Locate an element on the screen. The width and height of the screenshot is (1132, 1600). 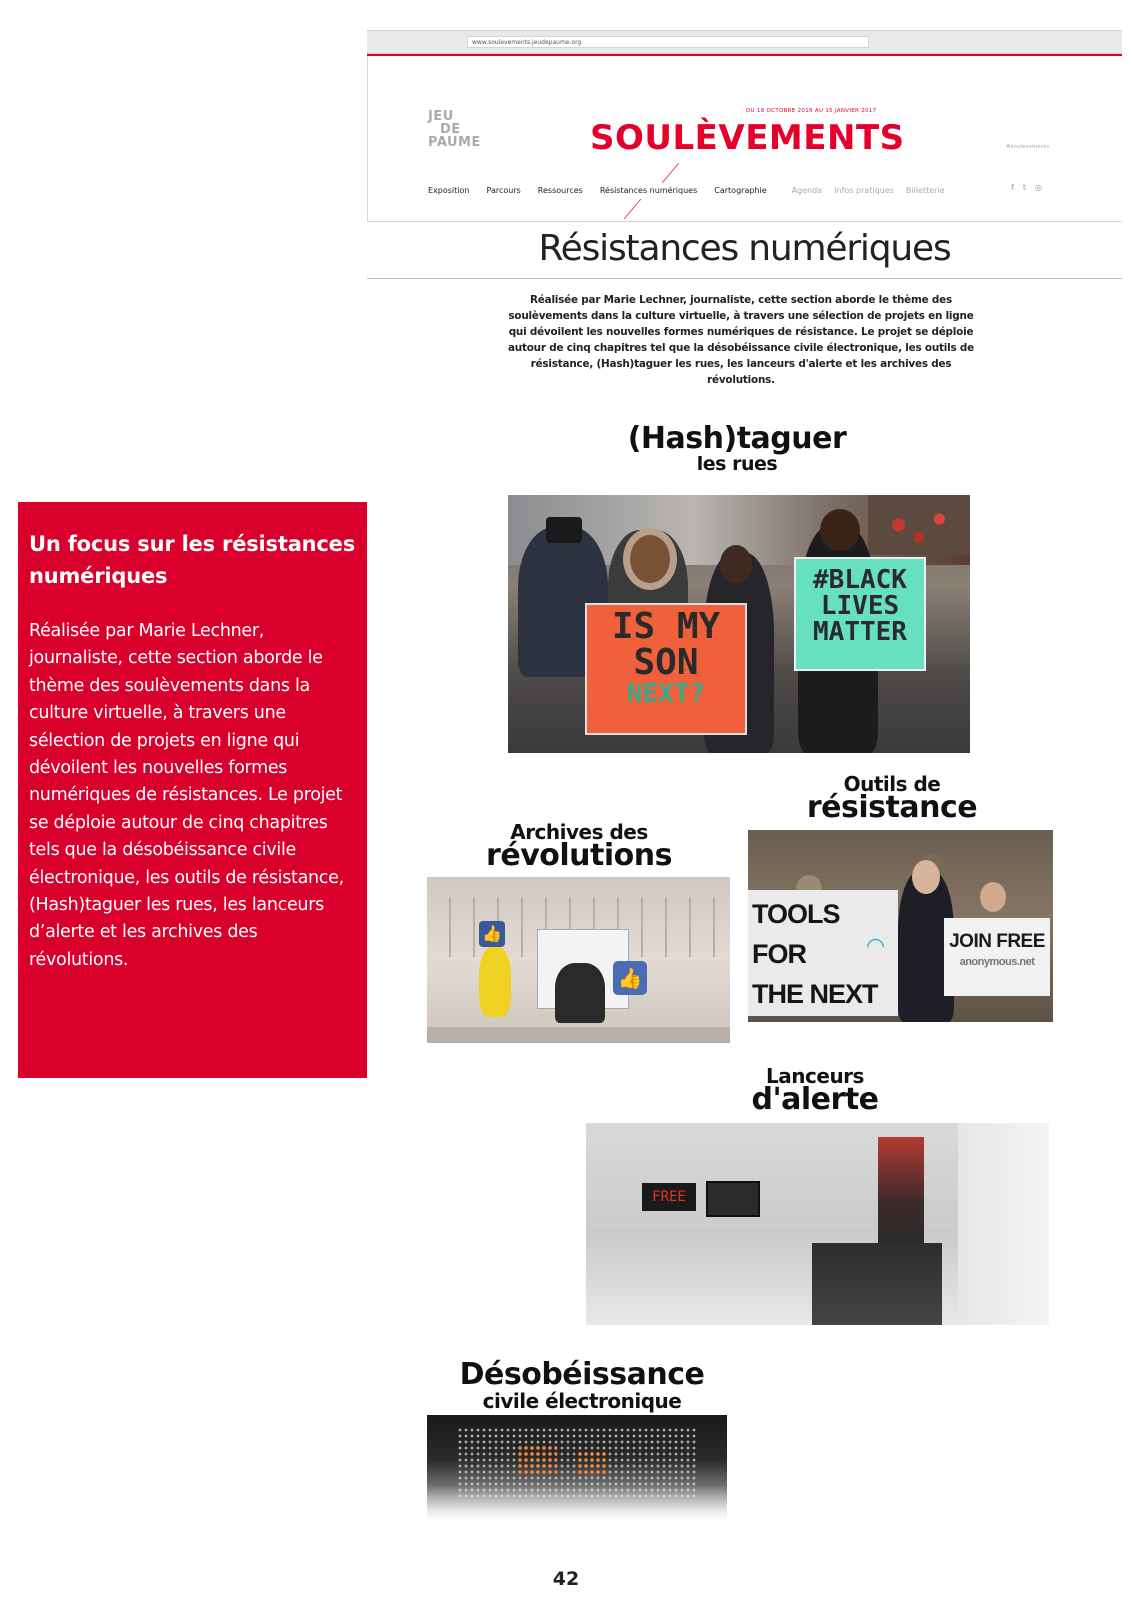
is-my-son-next-sign: IS MY SON NEXT? is located at coordinates (666, 669).